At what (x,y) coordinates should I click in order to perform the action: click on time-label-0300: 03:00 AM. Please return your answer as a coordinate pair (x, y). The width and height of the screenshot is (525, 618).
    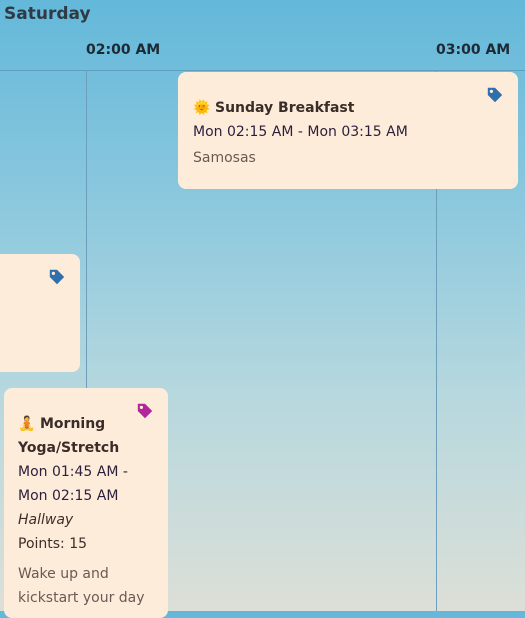
    Looking at the image, I should click on (473, 50).